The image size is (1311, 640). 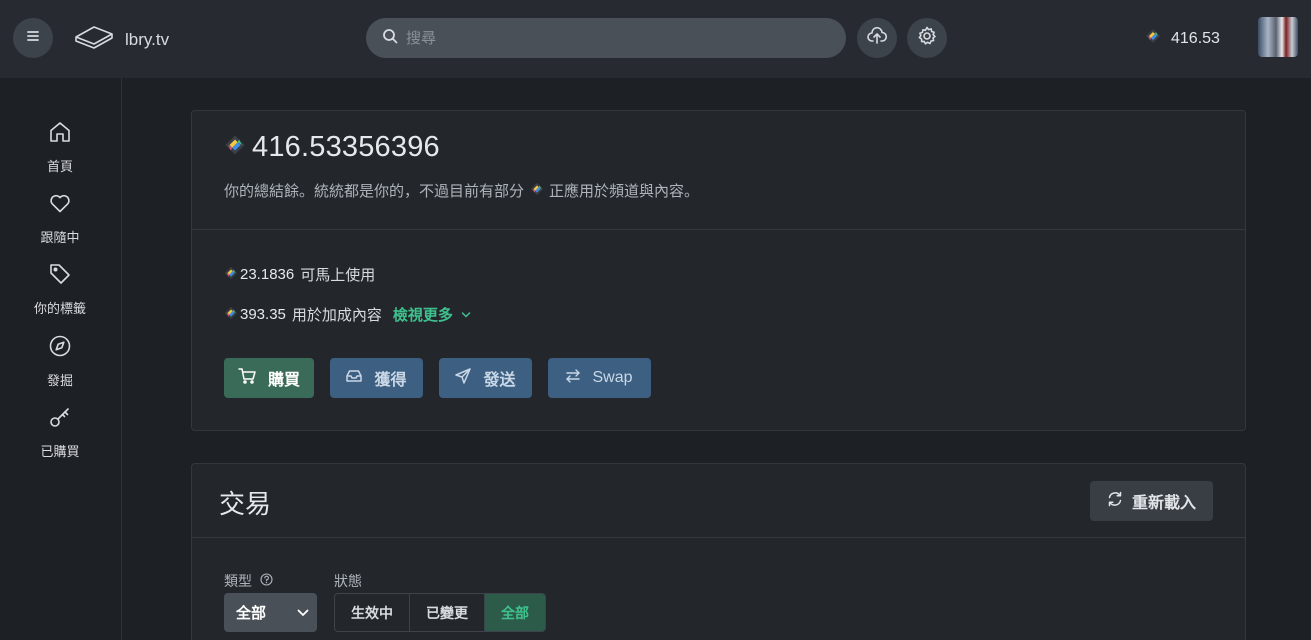 What do you see at coordinates (1119, 501) in the screenshot?
I see `refresh-icon` at bounding box center [1119, 501].